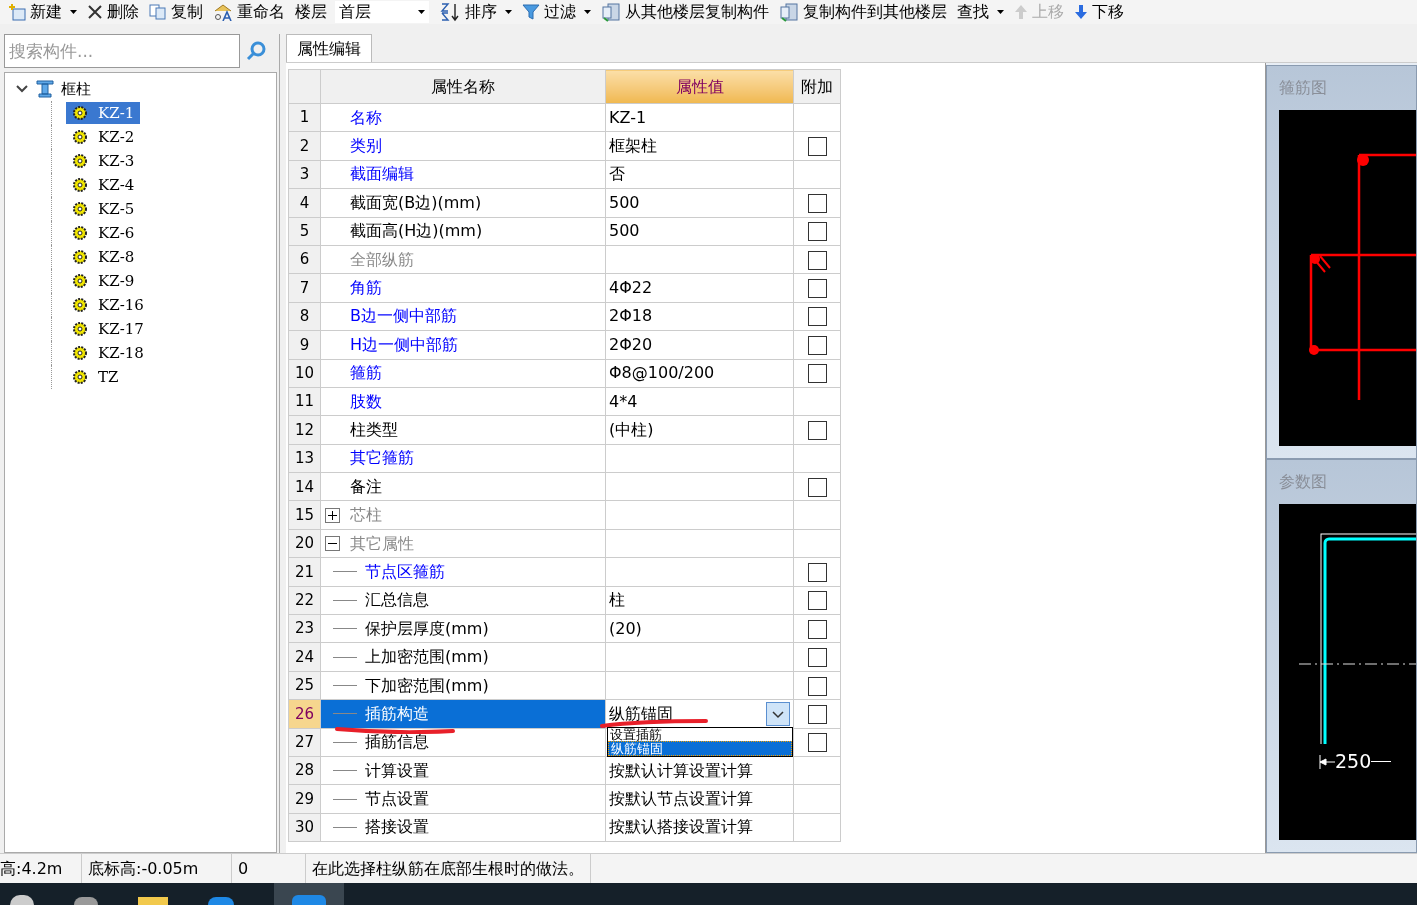 This screenshot has width=1417, height=905. I want to click on row-number: 25, so click(304, 685).